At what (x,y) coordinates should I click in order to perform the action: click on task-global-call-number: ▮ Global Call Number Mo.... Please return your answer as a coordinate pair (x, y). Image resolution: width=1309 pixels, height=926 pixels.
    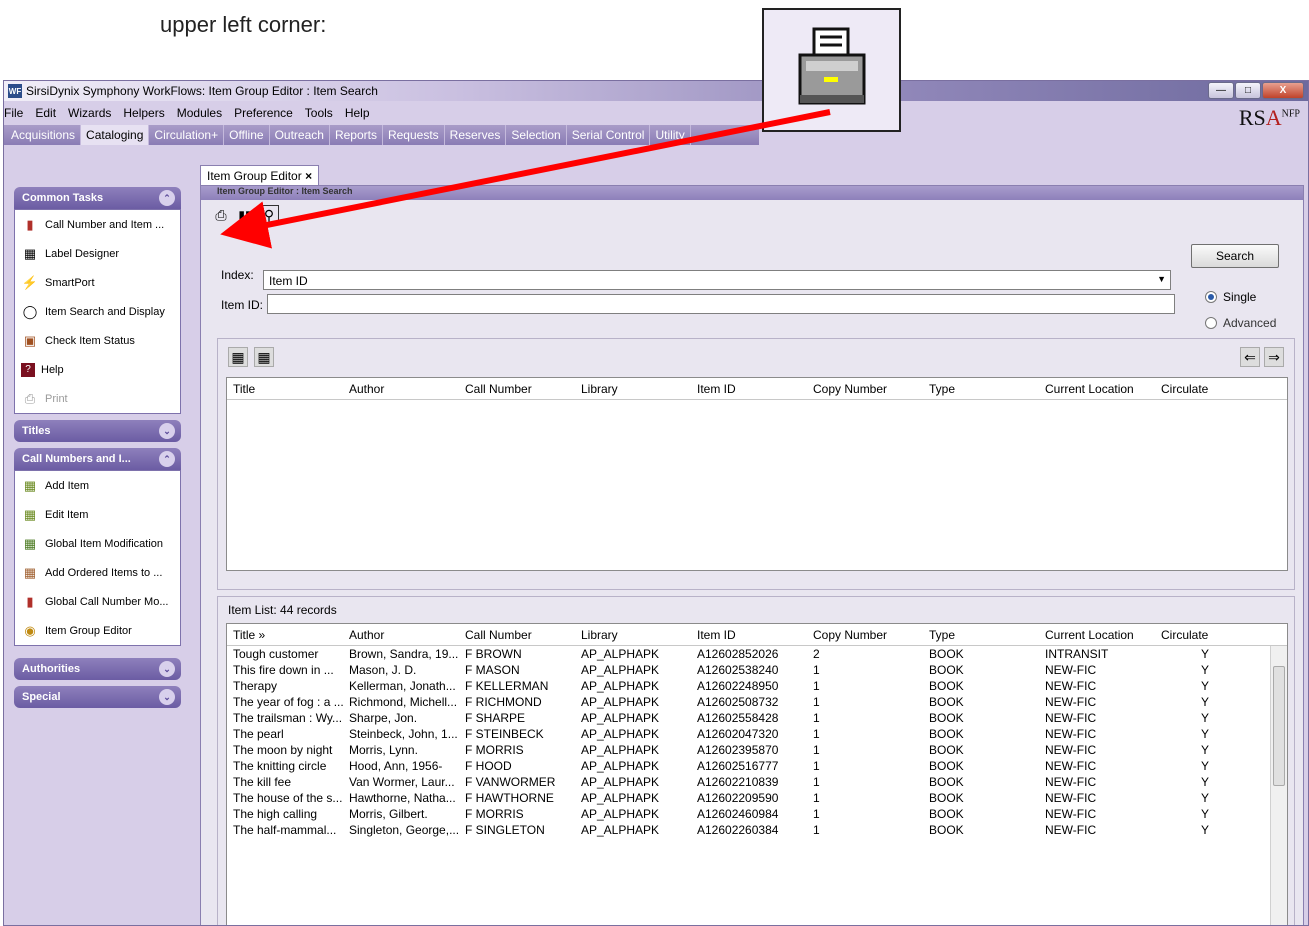
    Looking at the image, I should click on (97, 601).